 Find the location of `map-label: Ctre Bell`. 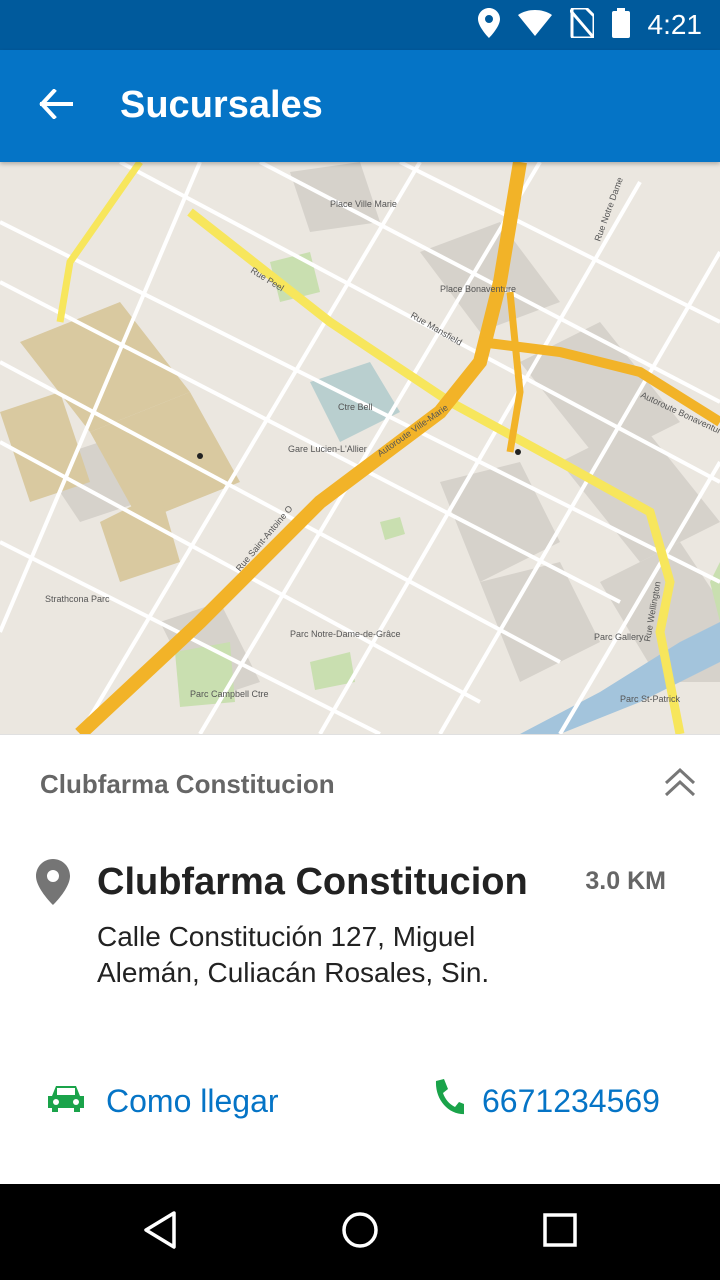

map-label: Ctre Bell is located at coordinates (355, 407).